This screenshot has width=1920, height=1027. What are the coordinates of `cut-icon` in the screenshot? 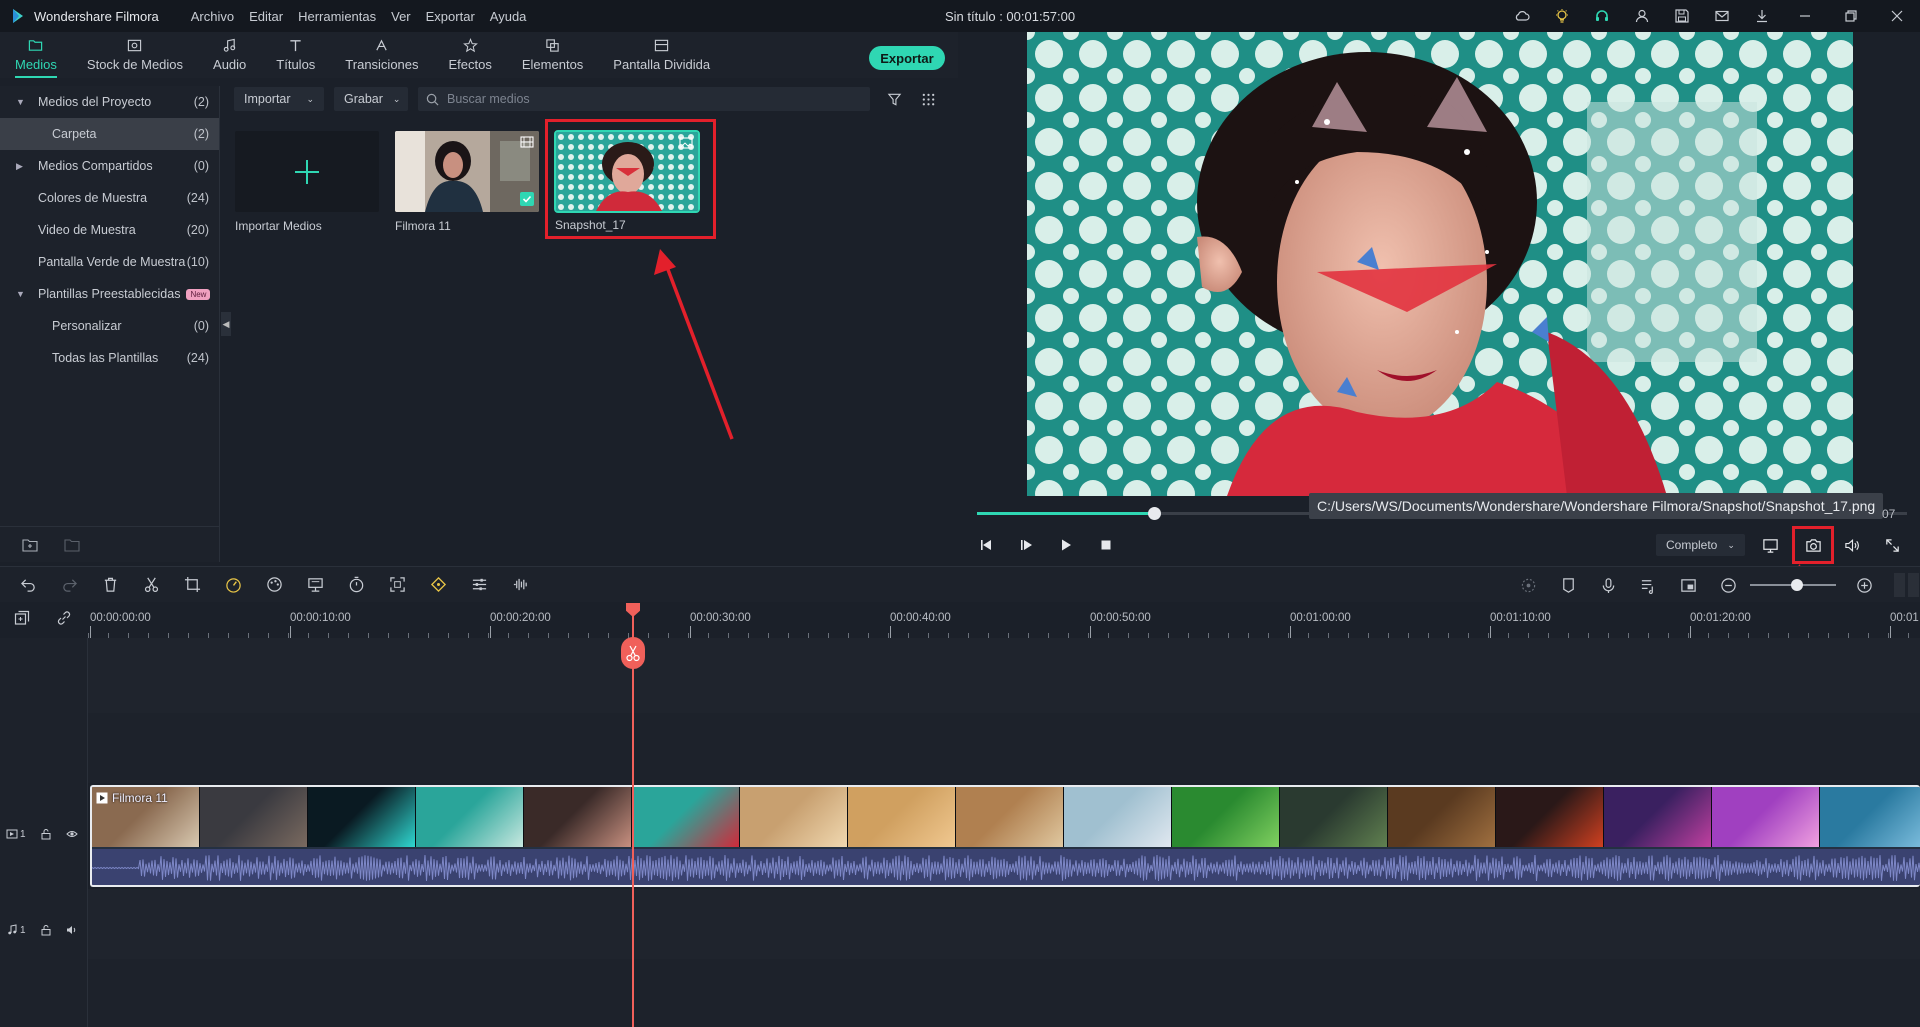 It's located at (151, 585).